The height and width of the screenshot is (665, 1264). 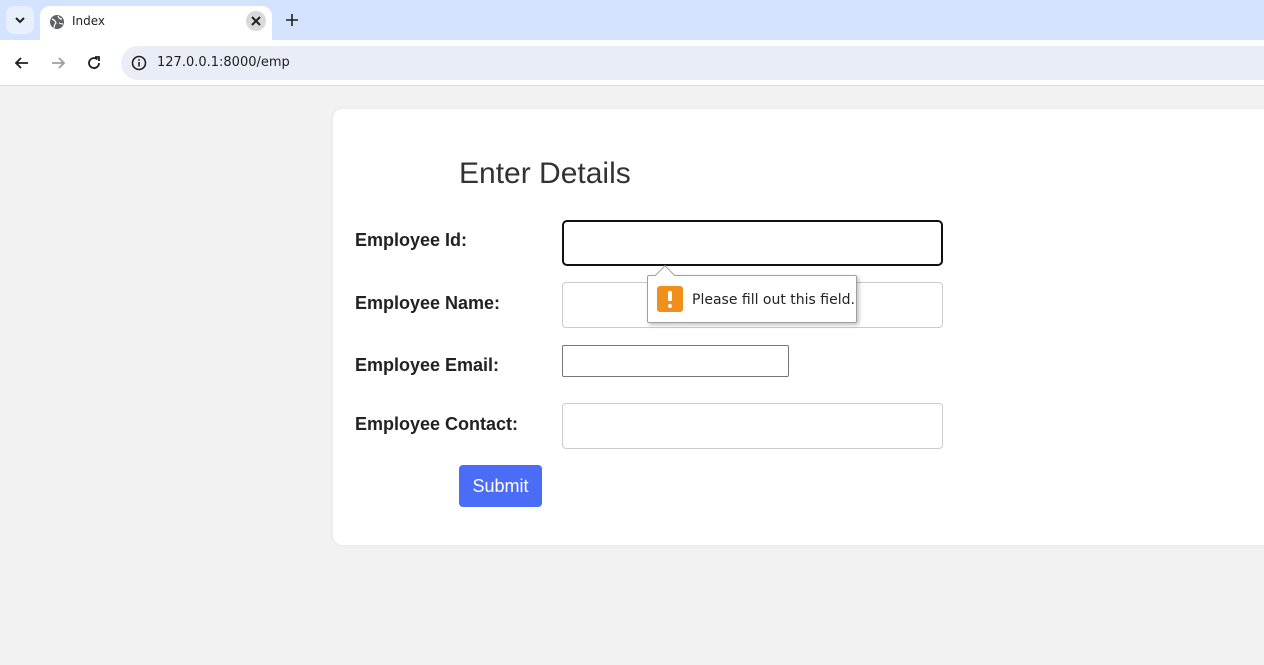 What do you see at coordinates (427, 365) in the screenshot?
I see `employee-email-label: Employee Email:` at bounding box center [427, 365].